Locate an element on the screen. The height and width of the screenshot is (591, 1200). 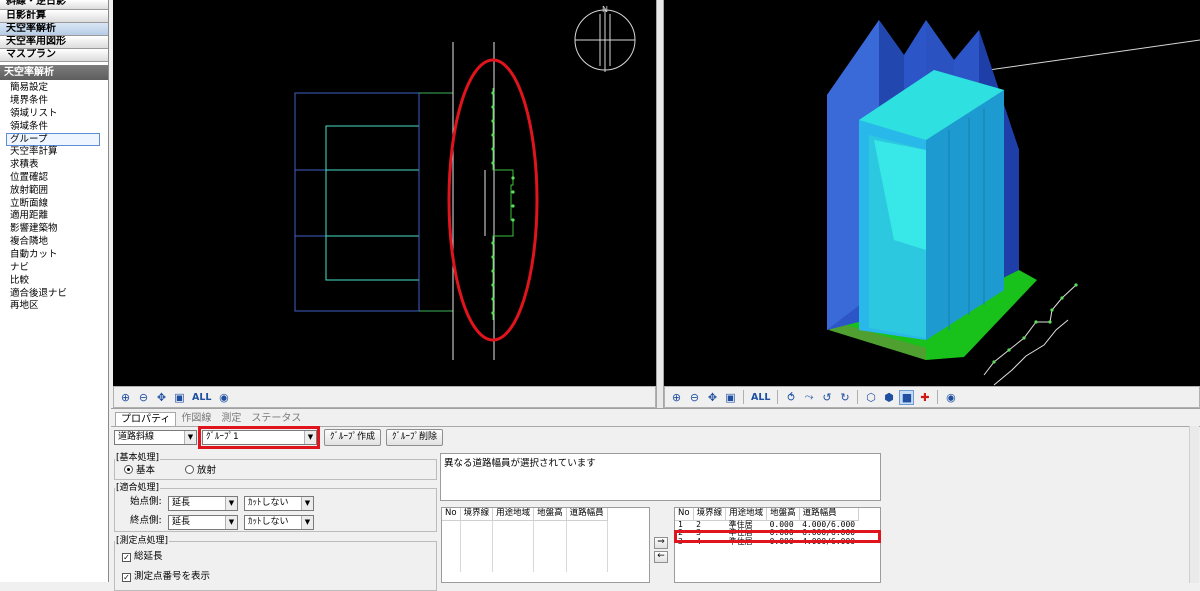
sidebar-top-button: マスプラン is located at coordinates (54, 55).